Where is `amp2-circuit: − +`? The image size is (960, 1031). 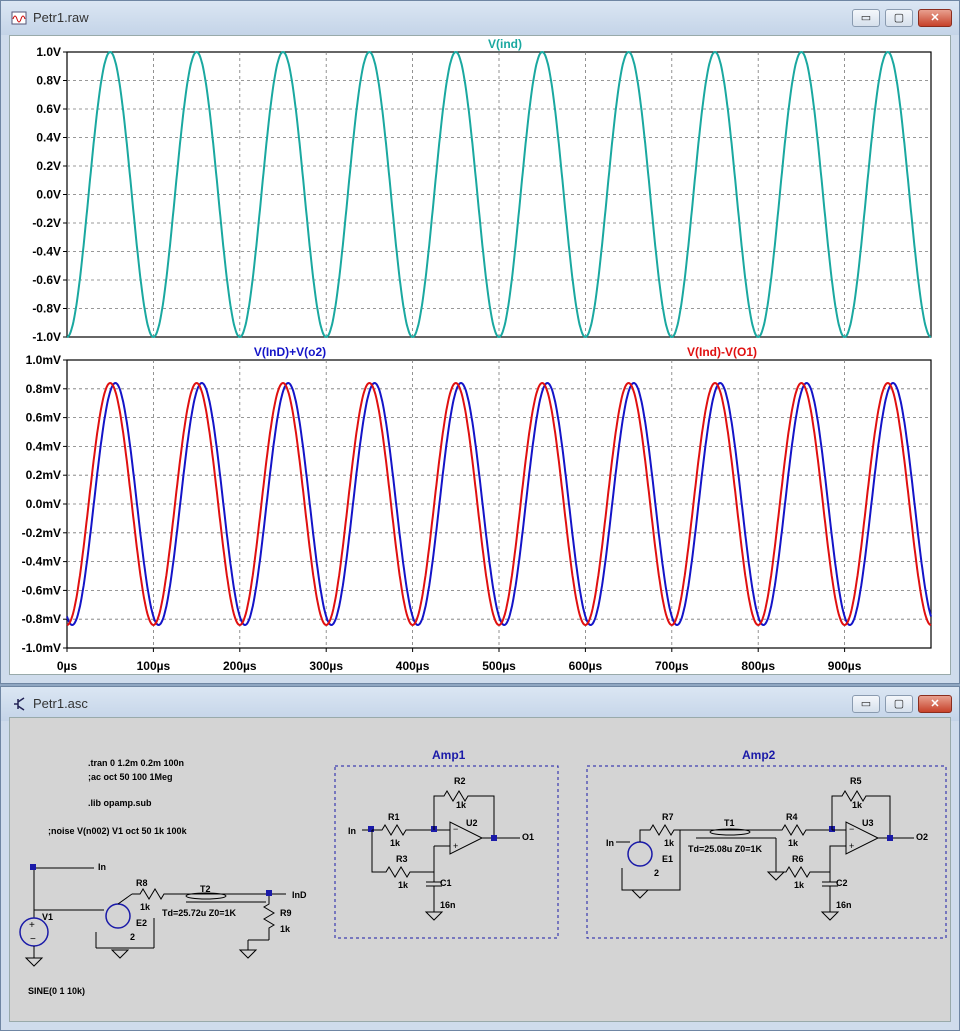
amp2-circuit: − + is located at coordinates (765, 855).